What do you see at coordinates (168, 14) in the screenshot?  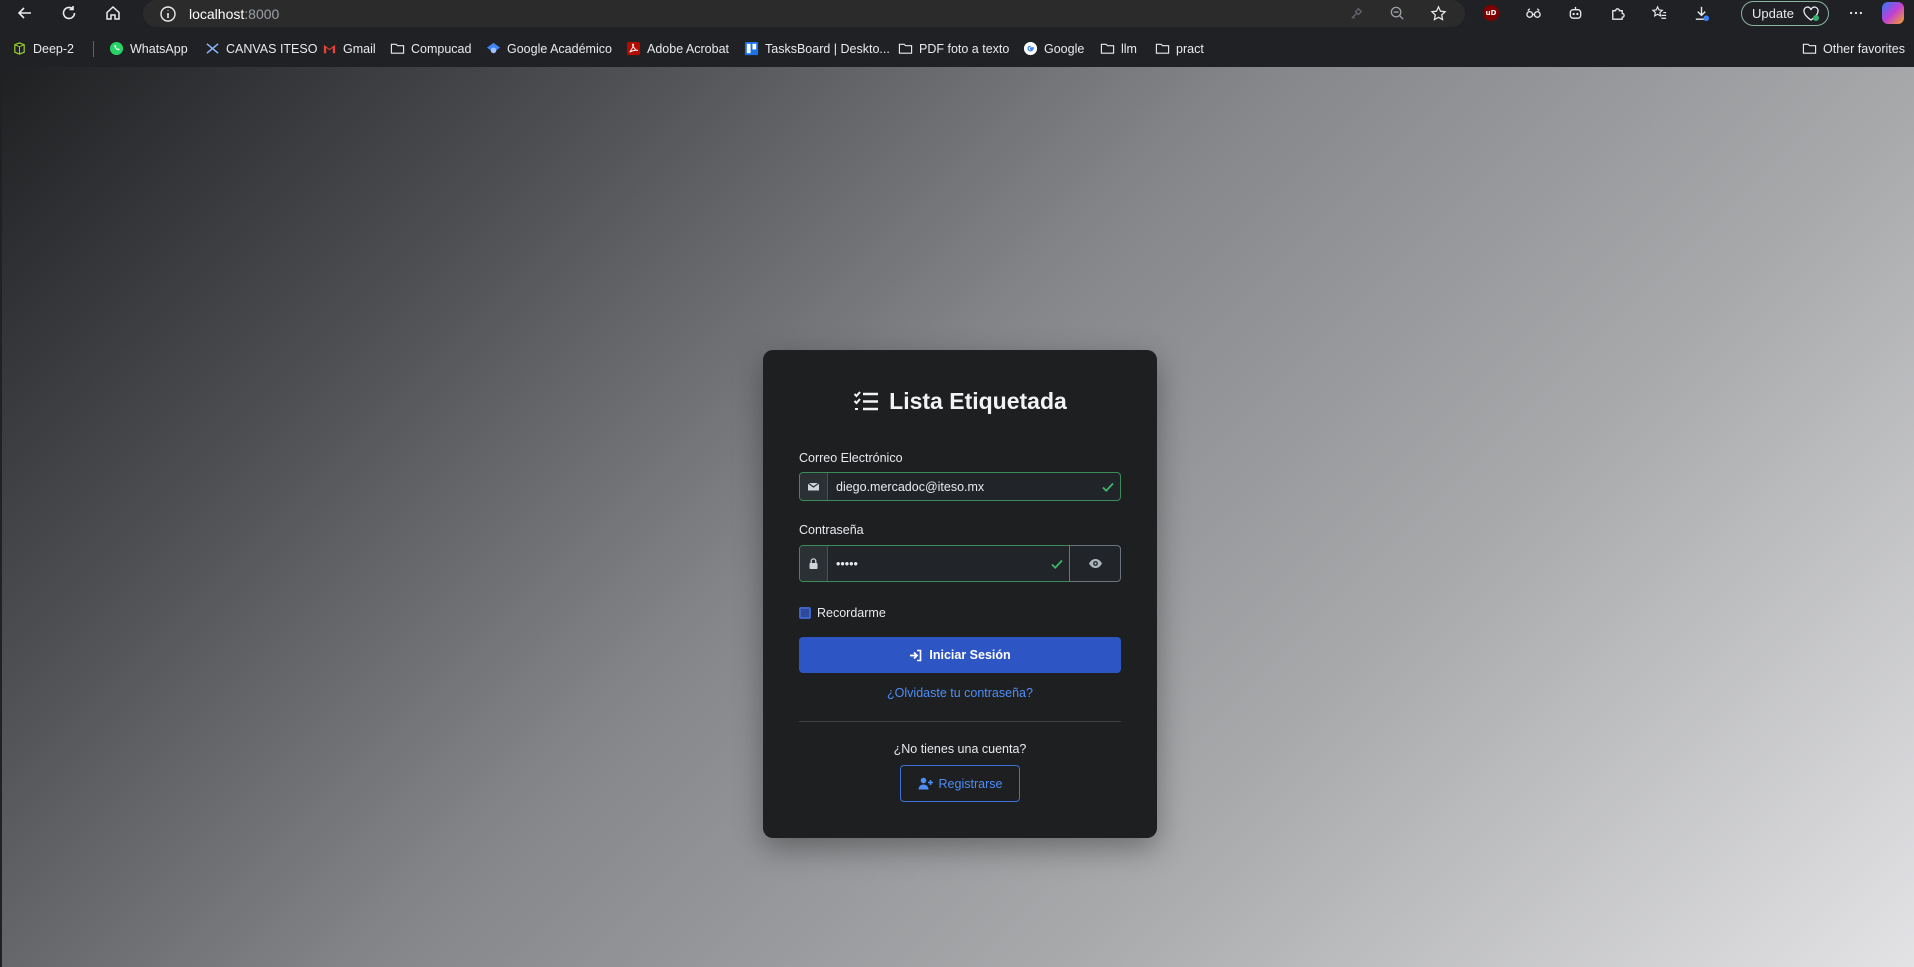 I see `site-info-icon` at bounding box center [168, 14].